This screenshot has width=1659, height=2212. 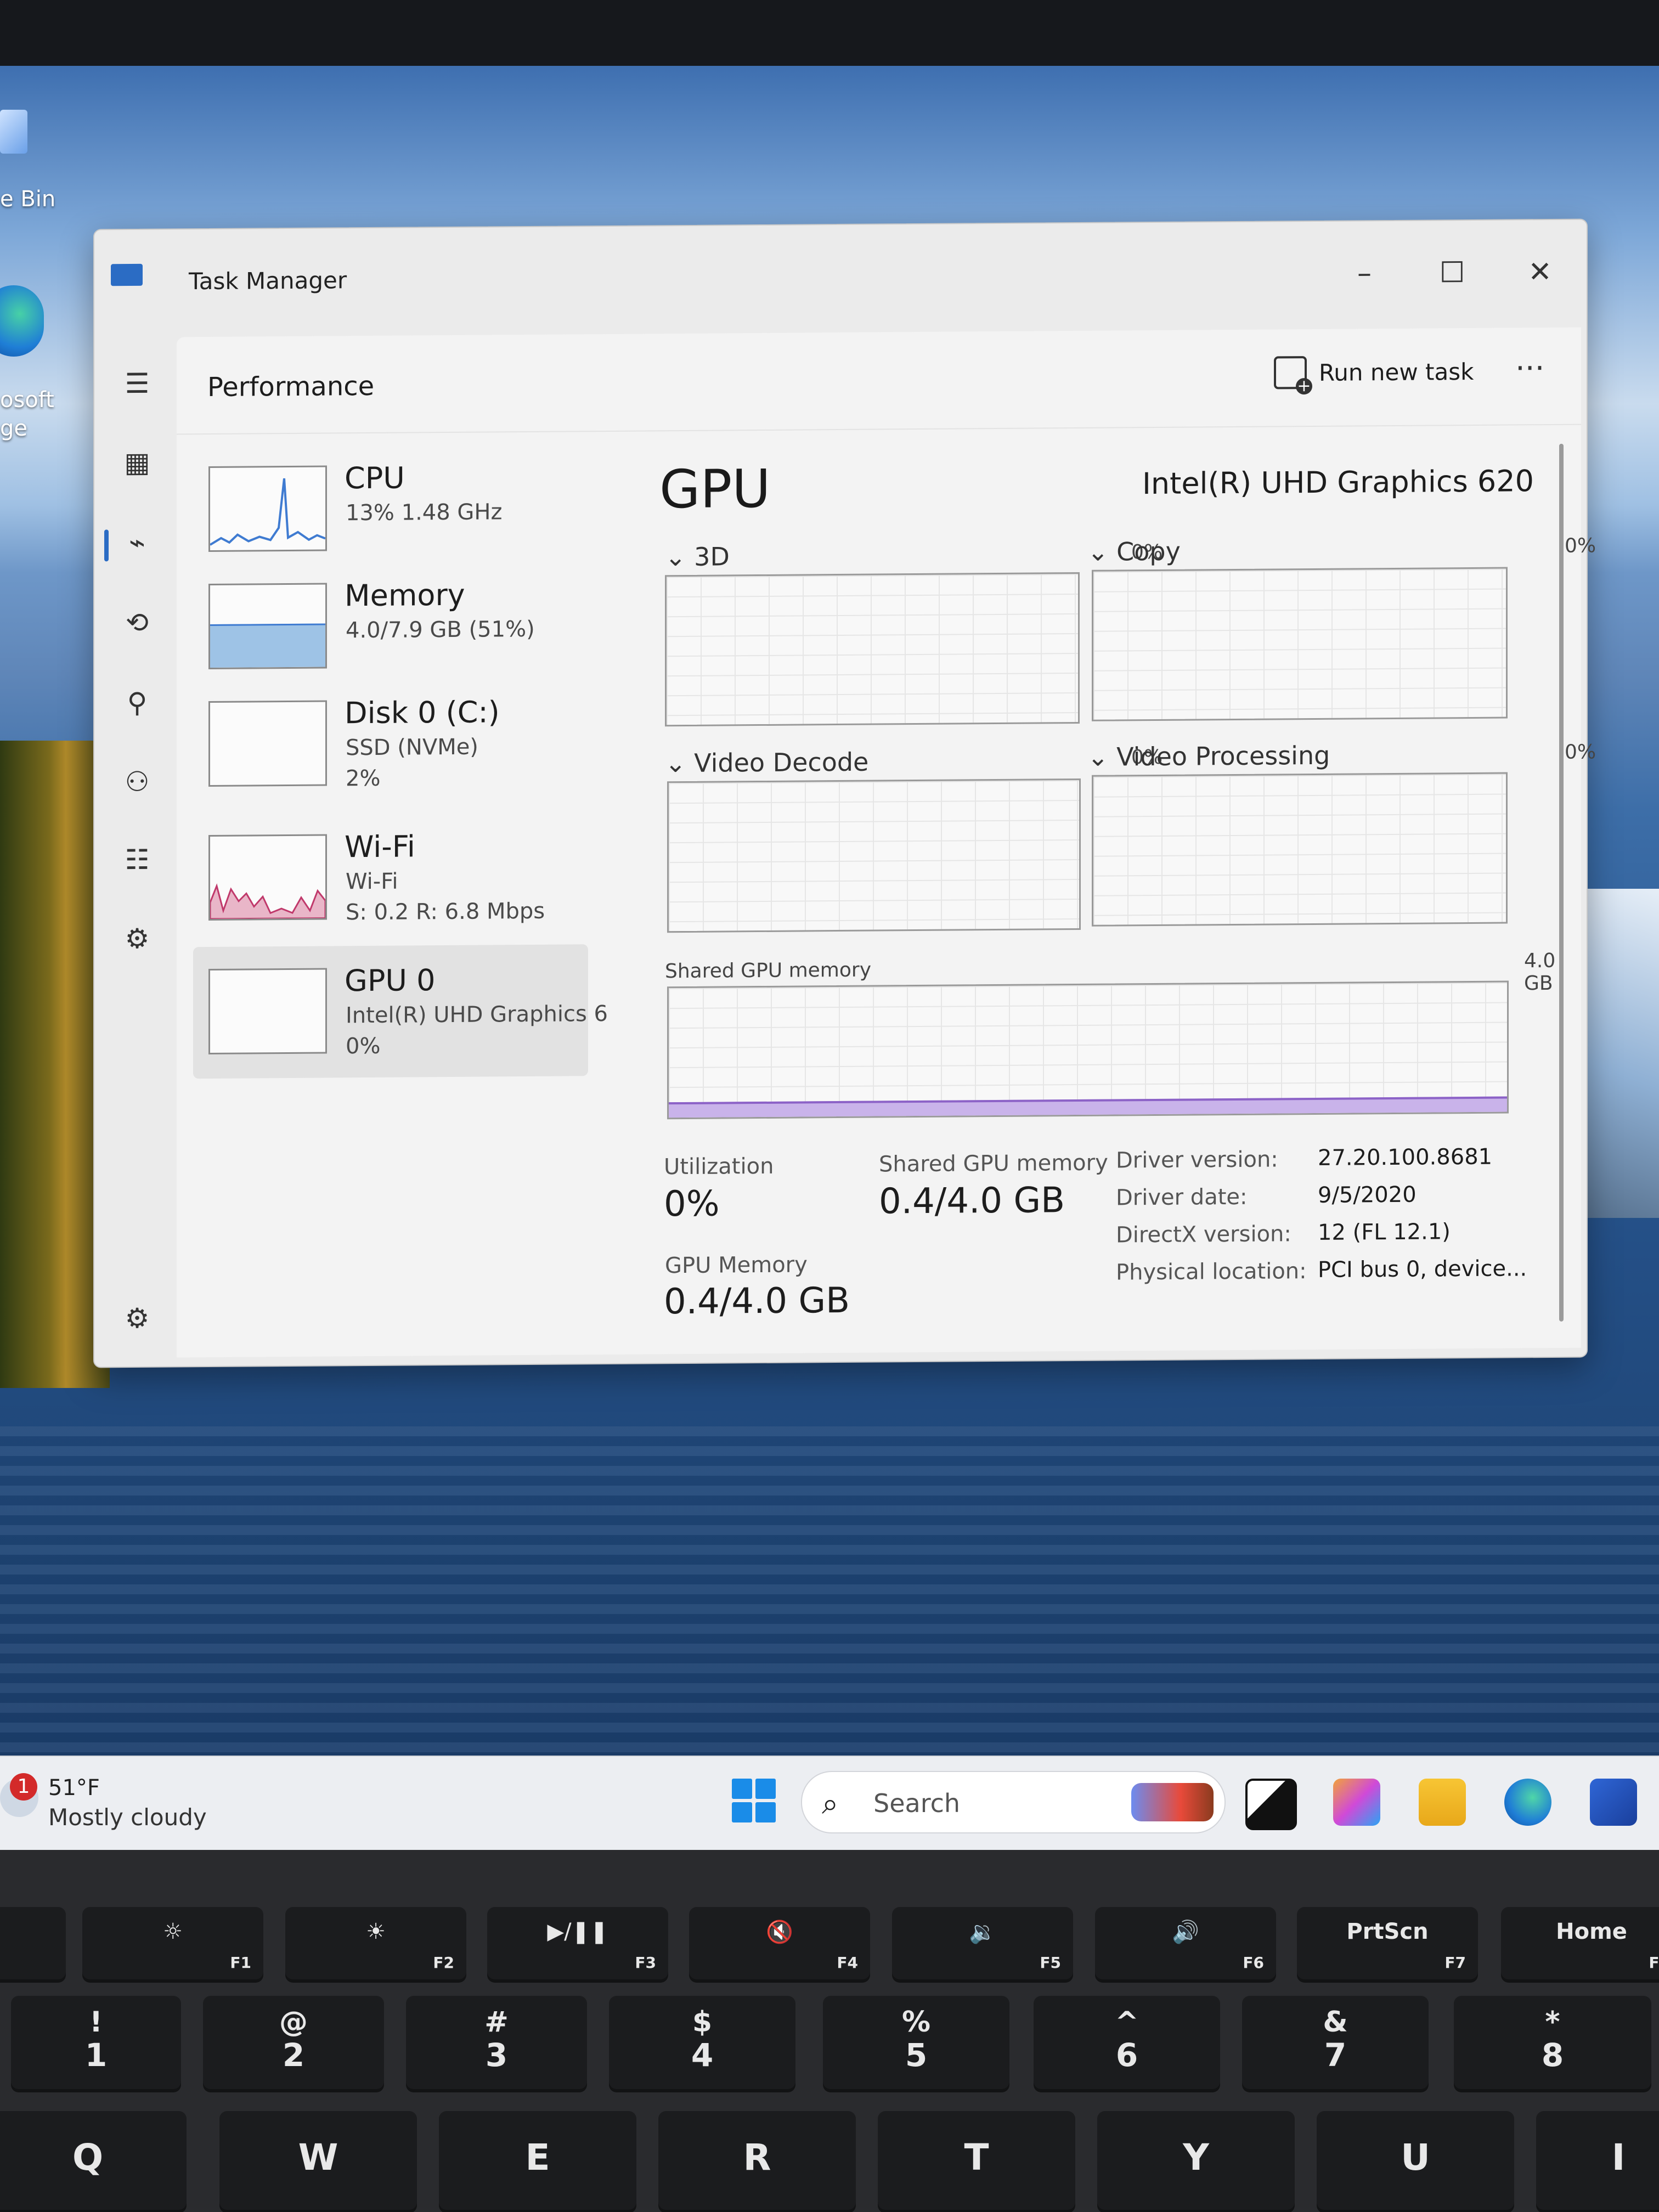 I want to click on recycle-bin-label: e Bin, so click(x=33, y=199).